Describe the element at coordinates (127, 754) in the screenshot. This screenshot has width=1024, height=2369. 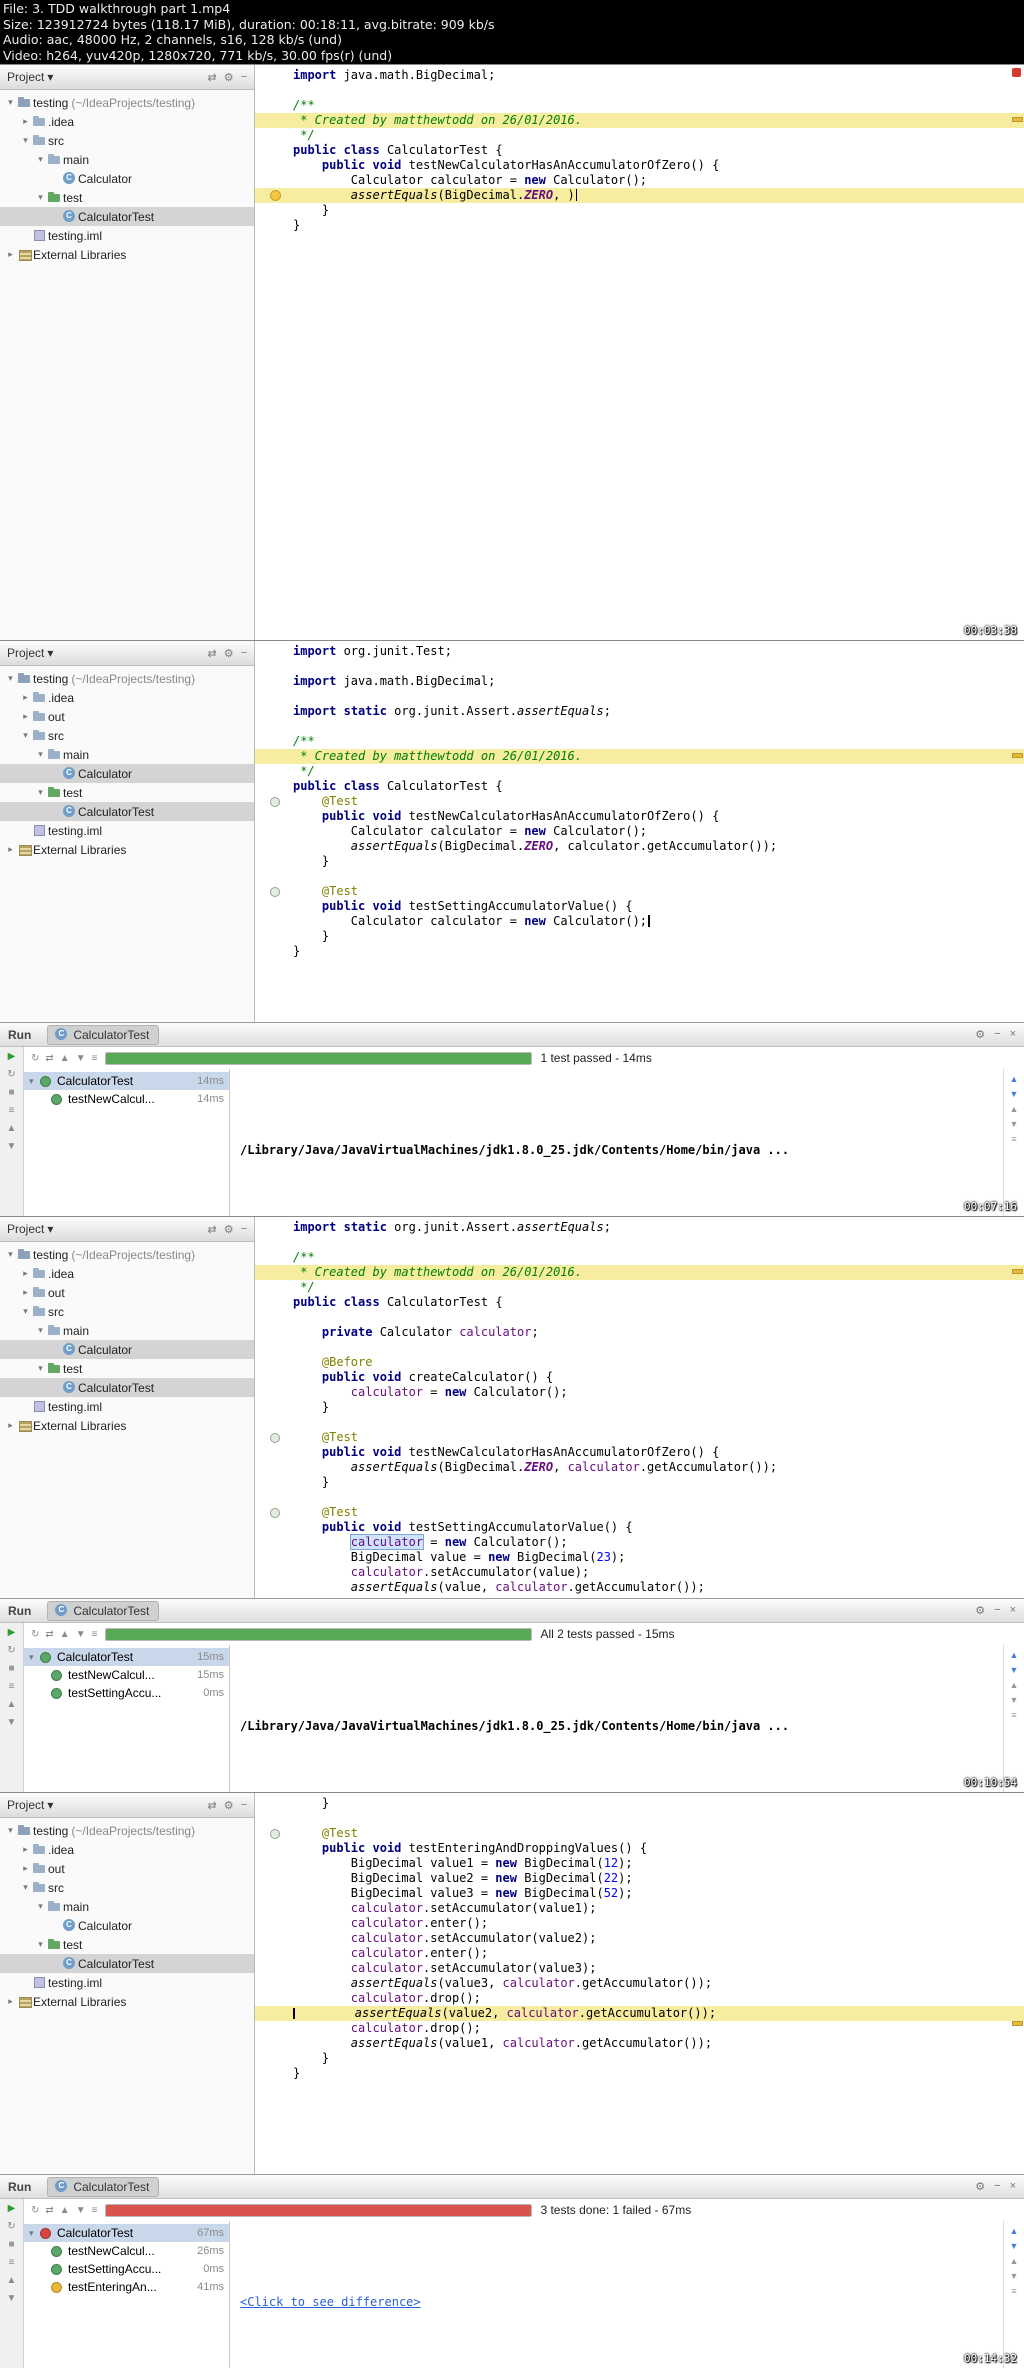
I see `project-tree-item: ▾ main` at that location.